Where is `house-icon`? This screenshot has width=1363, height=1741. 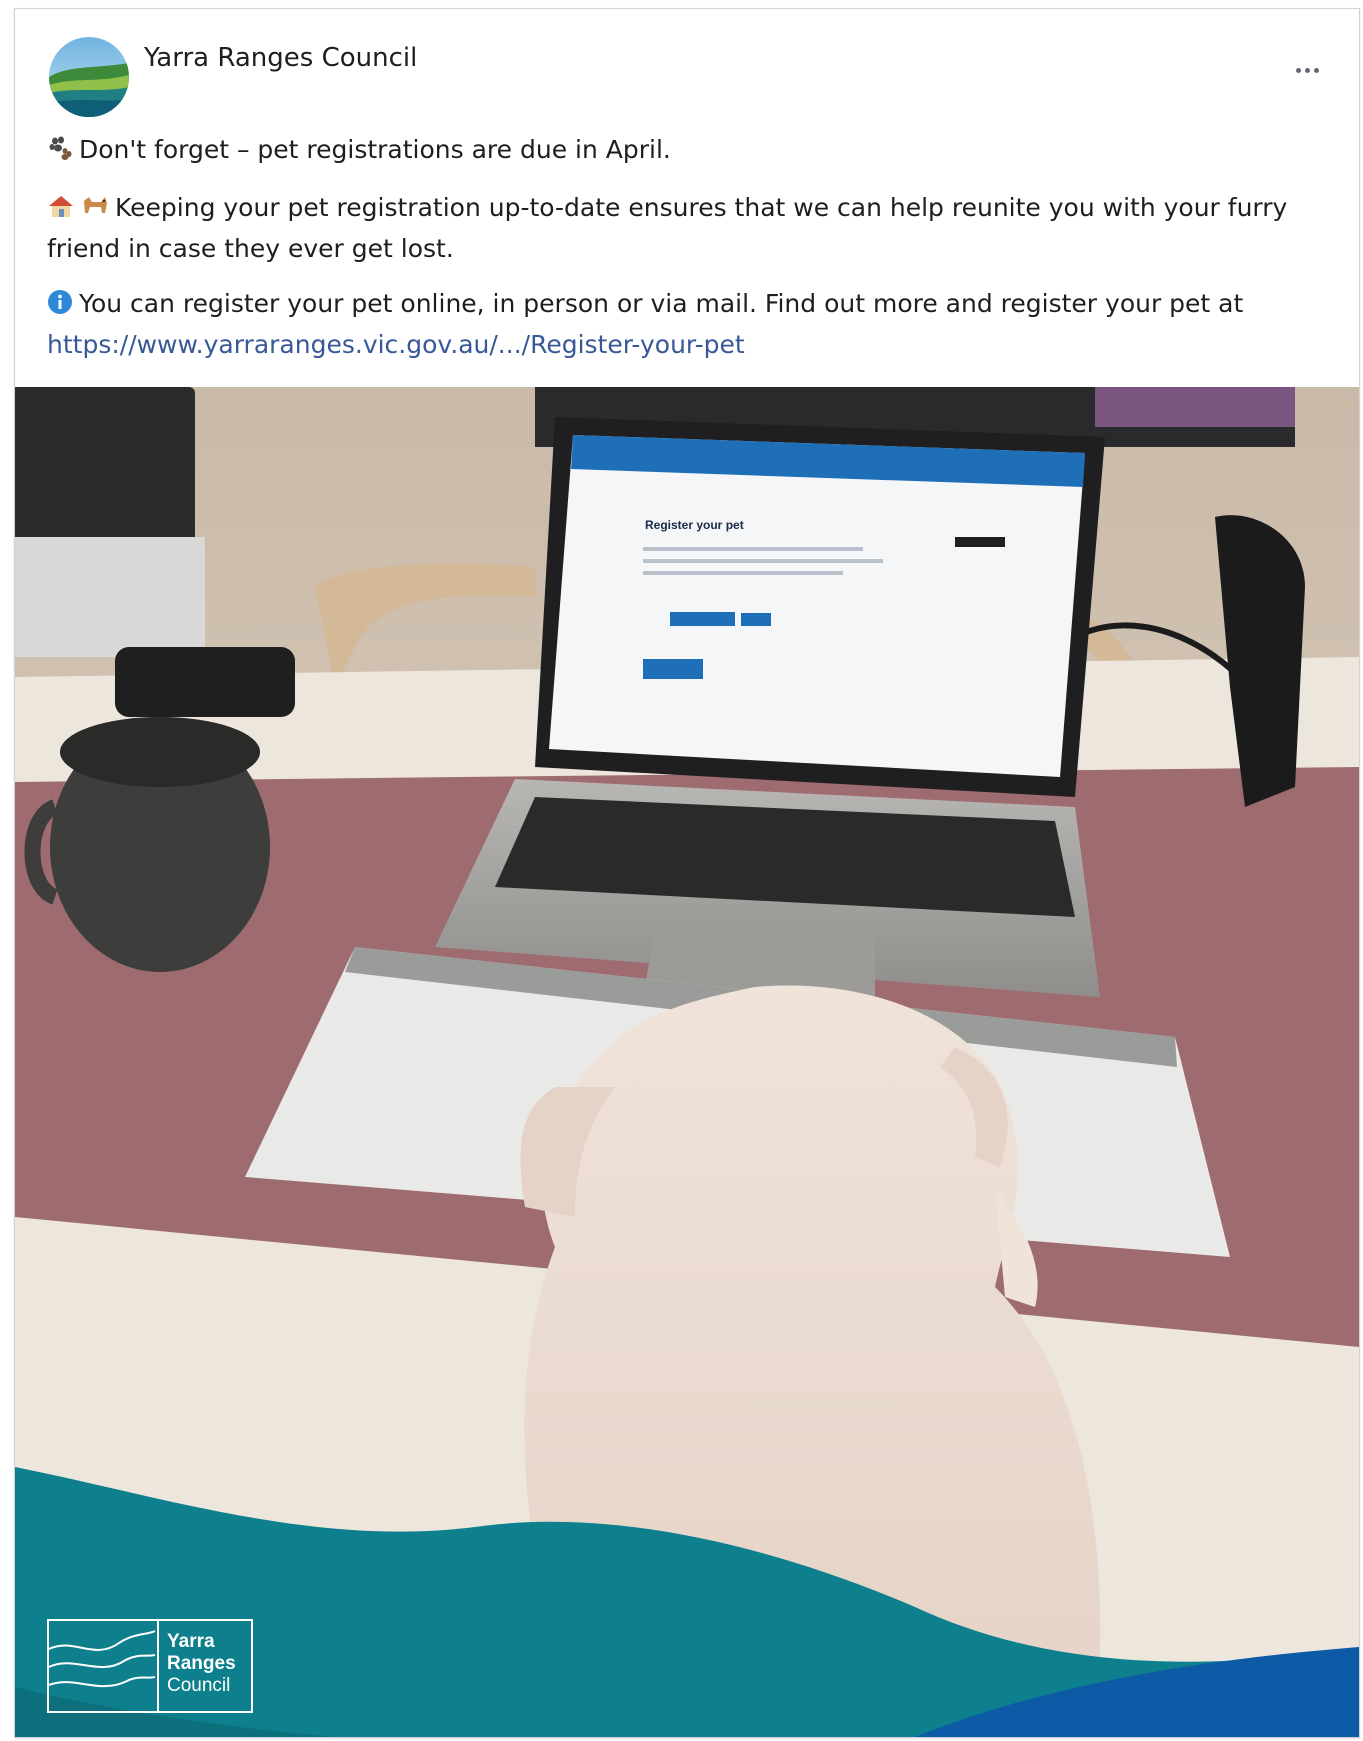 house-icon is located at coordinates (61, 211).